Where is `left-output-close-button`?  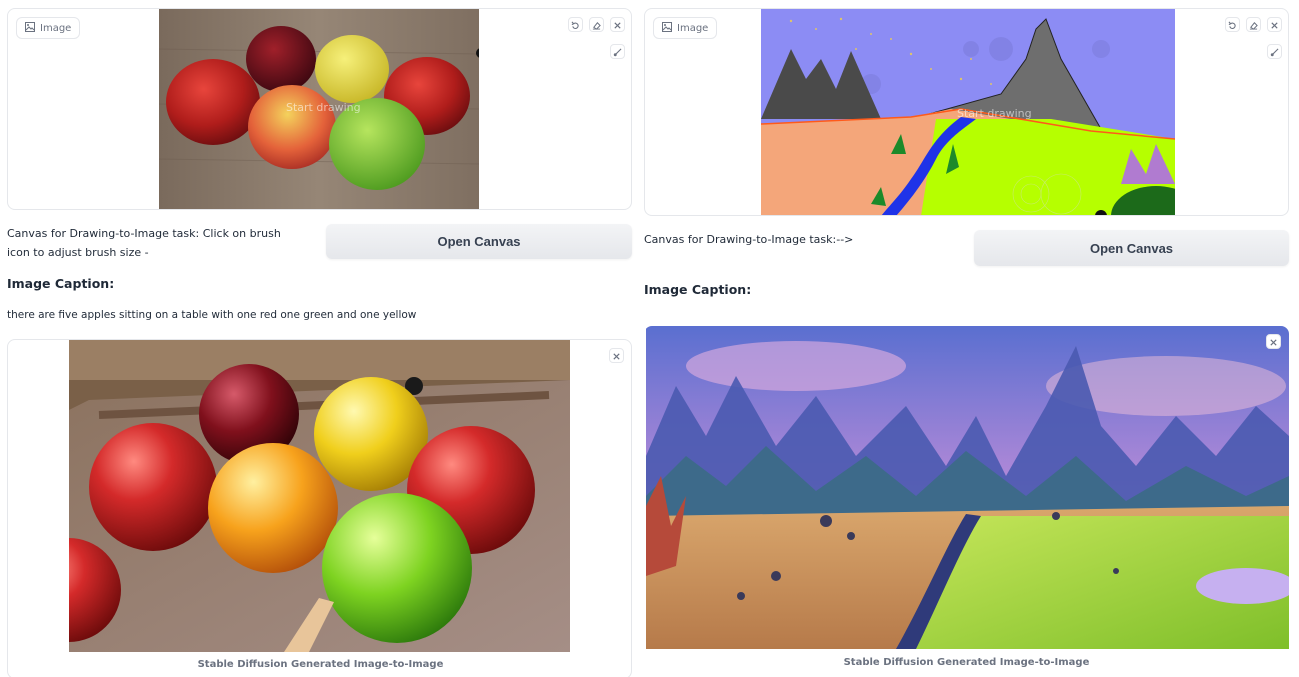
left-output-close-button is located at coordinates (616, 355).